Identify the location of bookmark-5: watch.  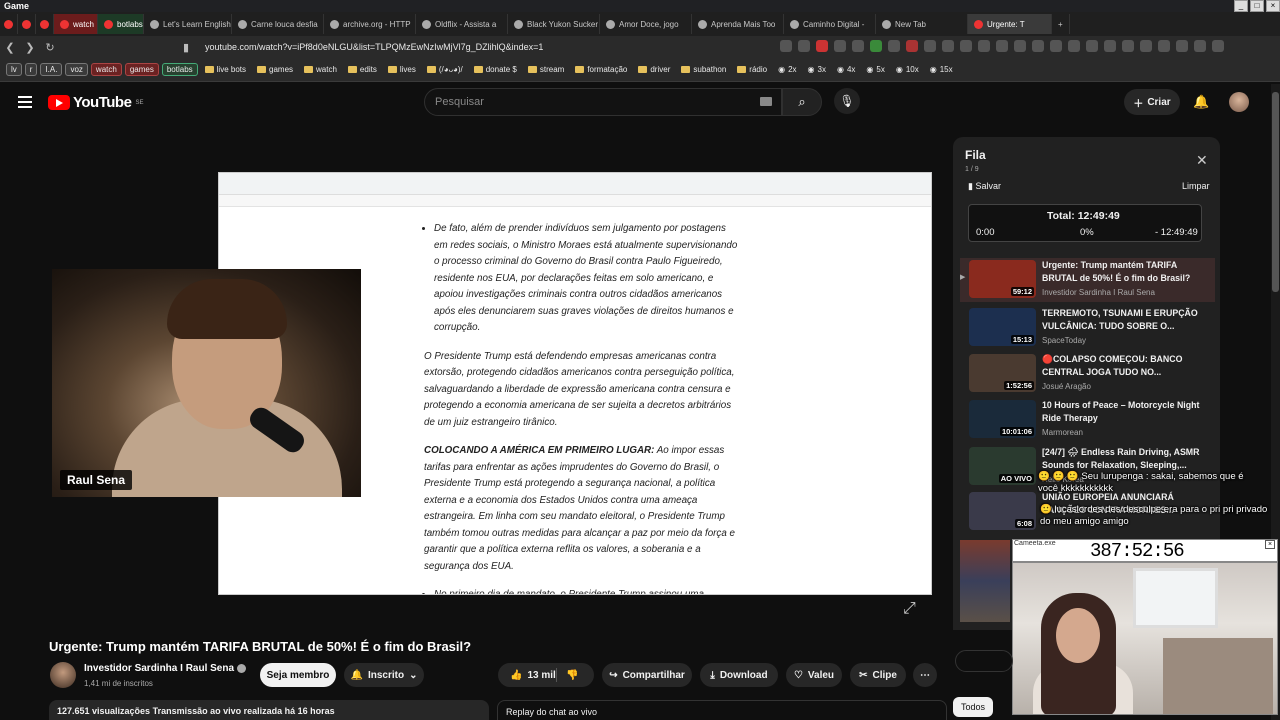
(106, 69).